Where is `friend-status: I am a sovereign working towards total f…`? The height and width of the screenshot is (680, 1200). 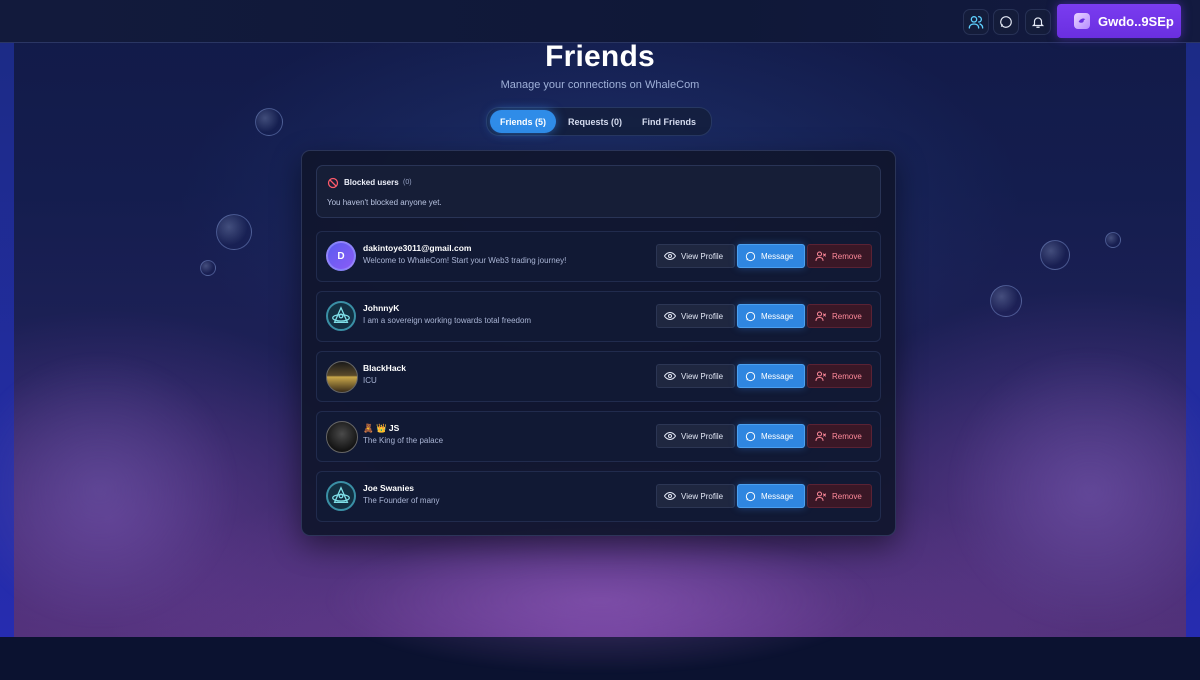 friend-status: I am a sovereign working towards total f… is located at coordinates (447, 320).